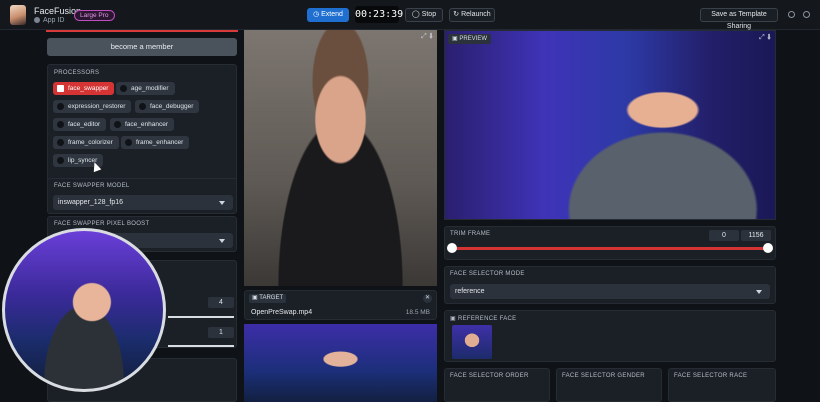 This screenshot has height=402, width=820. What do you see at coordinates (610, 248) in the screenshot?
I see `trim-slider-track` at bounding box center [610, 248].